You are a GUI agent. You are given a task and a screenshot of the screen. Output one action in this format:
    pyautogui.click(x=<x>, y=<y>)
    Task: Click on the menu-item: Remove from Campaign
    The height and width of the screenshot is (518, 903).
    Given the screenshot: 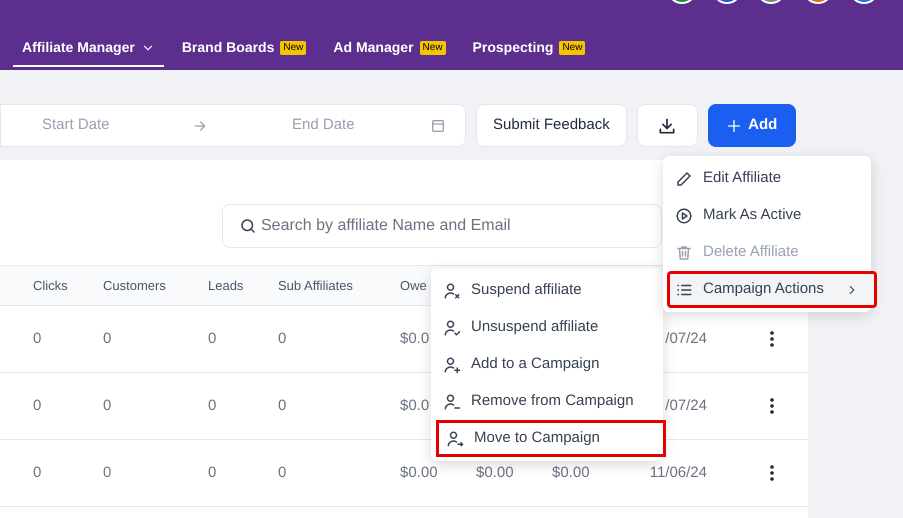 What is the action you would take?
    pyautogui.click(x=547, y=401)
    